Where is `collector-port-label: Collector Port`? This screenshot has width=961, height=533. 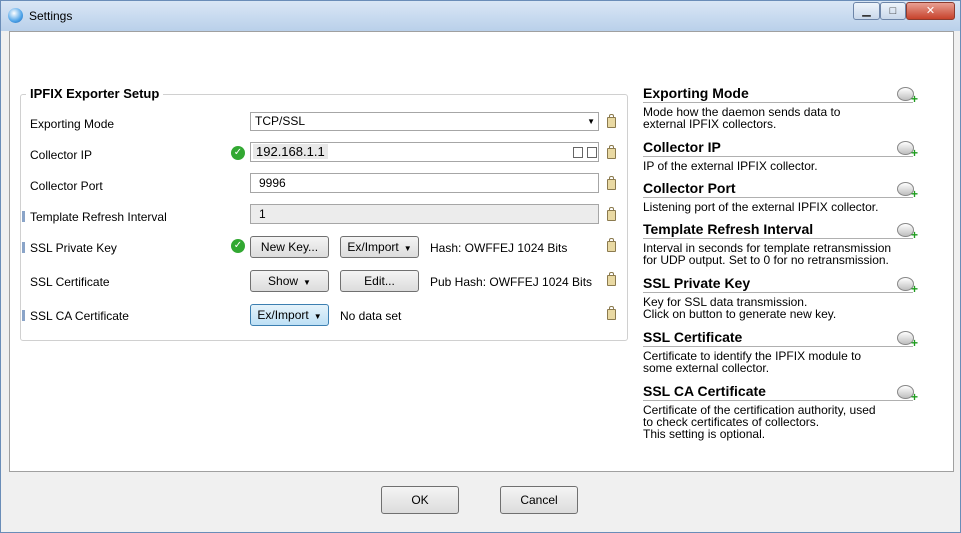 collector-port-label: Collector Port is located at coordinates (66, 186).